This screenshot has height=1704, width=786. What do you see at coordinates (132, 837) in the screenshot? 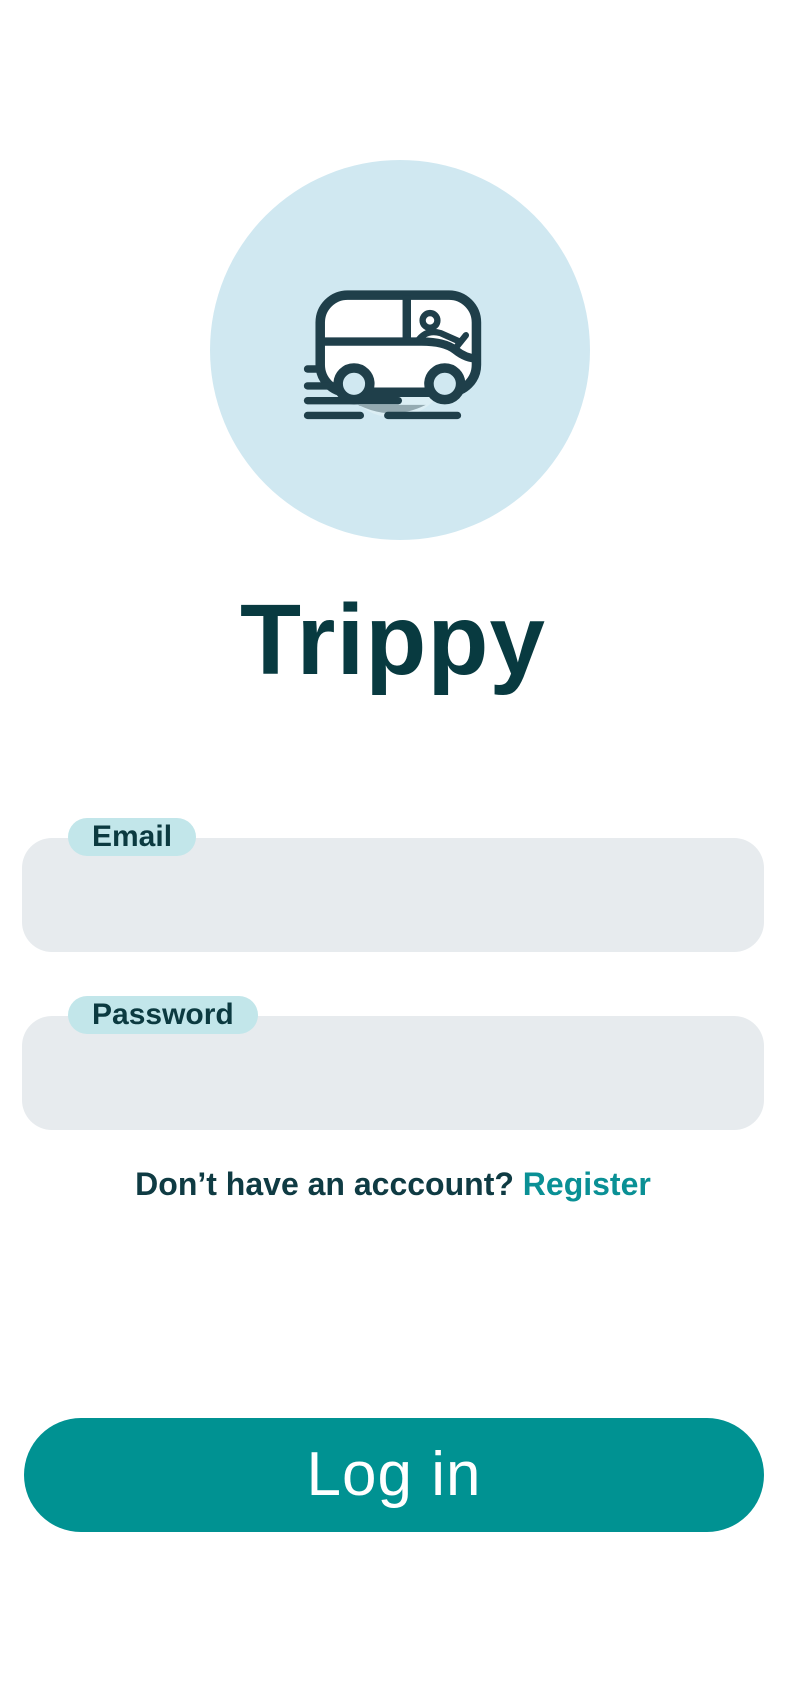
I see `email-label: Email` at bounding box center [132, 837].